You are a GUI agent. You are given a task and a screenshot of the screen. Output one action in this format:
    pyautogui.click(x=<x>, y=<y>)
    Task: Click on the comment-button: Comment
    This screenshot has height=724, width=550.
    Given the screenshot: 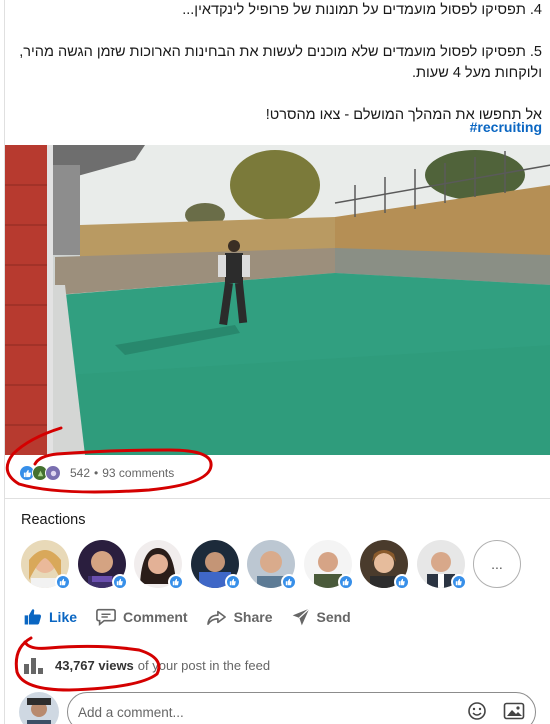 What is the action you would take?
    pyautogui.click(x=141, y=617)
    